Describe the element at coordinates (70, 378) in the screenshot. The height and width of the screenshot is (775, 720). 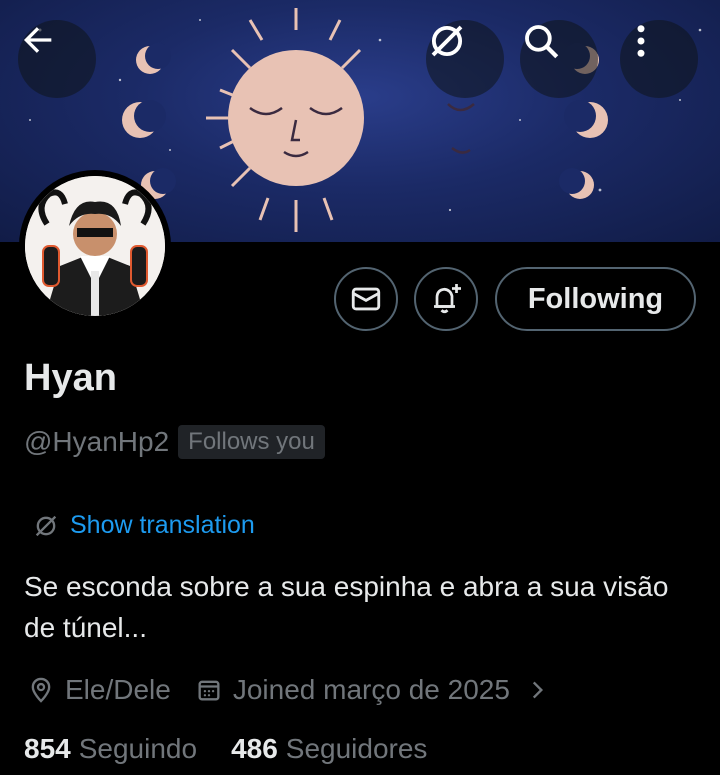
I see `display-name: Hyan` at that location.